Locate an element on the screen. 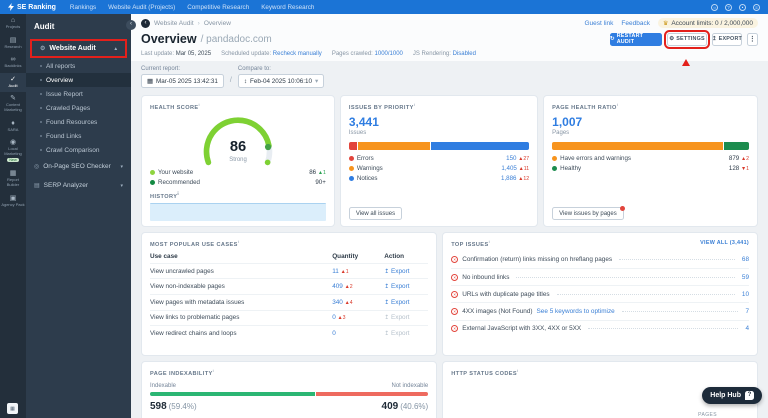 The height and width of the screenshot is (418, 768). sidebar-item-onpage-seo-checker: ◎ On-Page SEO Checker ▾ is located at coordinates (78, 166).